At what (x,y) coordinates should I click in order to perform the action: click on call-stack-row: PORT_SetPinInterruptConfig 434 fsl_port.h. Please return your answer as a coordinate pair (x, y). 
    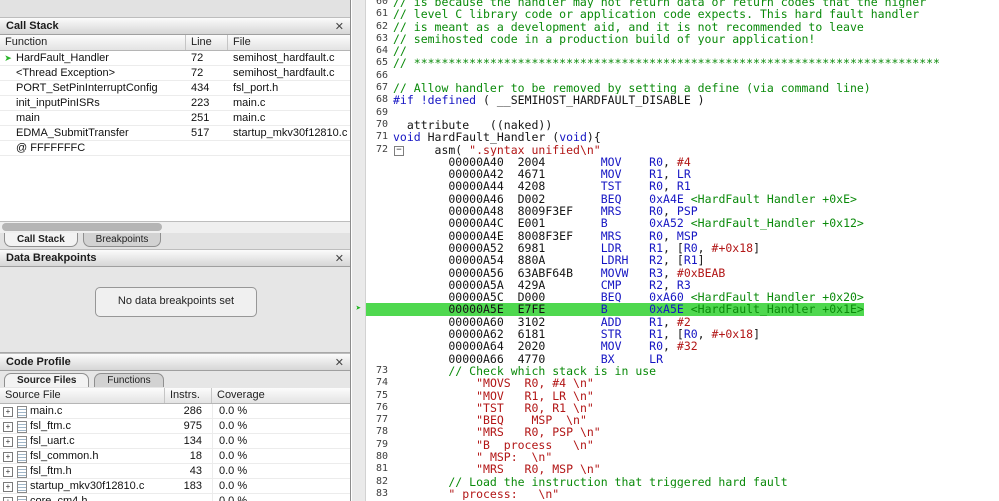
    Looking at the image, I should click on (175, 88).